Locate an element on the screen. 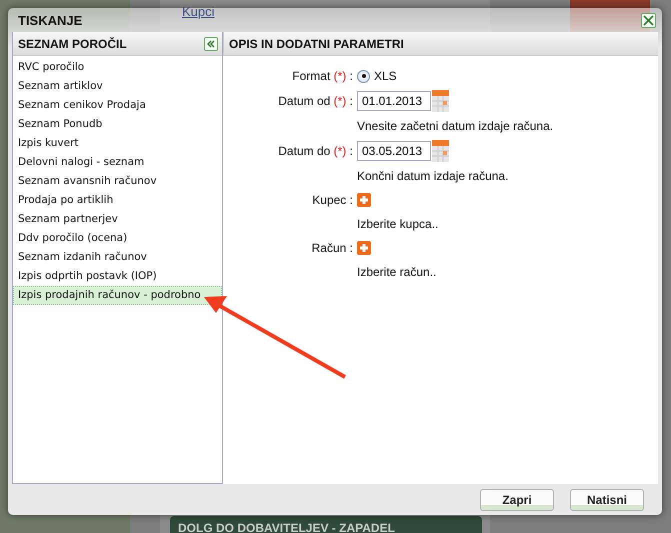 This screenshot has height=533, width=671. report-item: Seznam partnerjev is located at coordinates (117, 219).